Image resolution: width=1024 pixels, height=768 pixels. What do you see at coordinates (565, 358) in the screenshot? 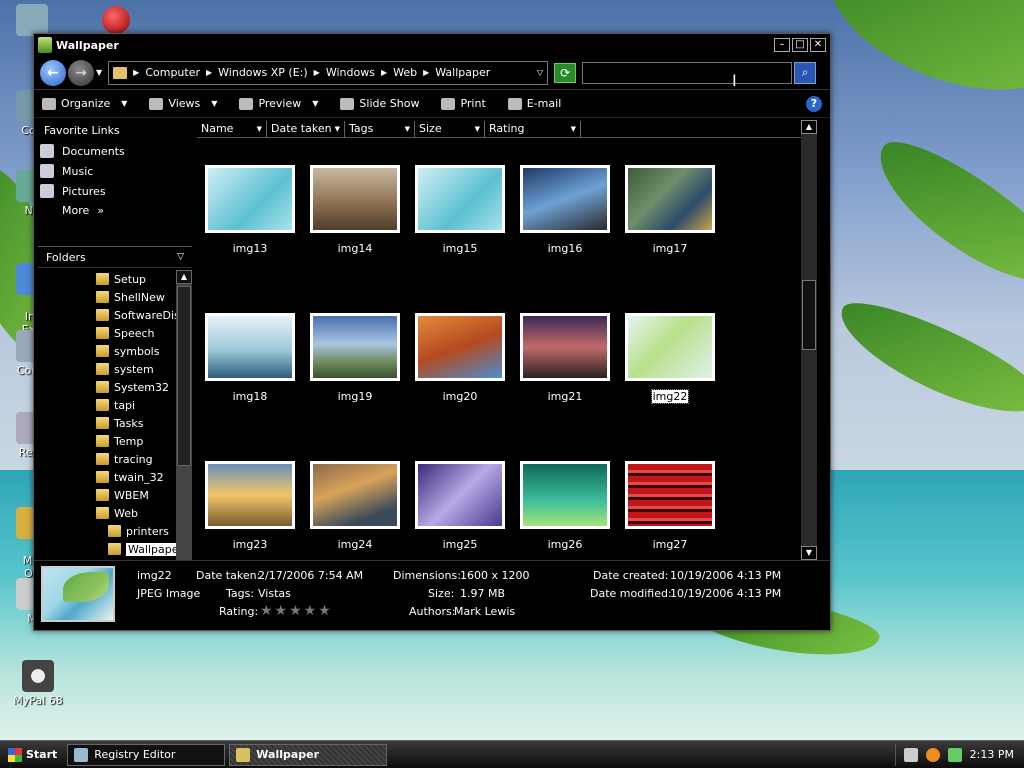
I see `file-item: img21` at bounding box center [565, 358].